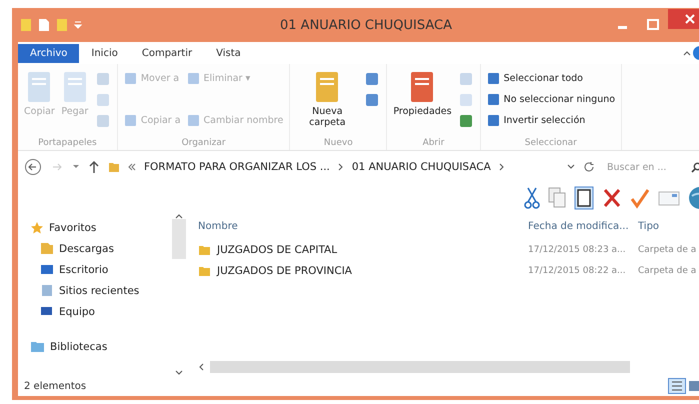 This screenshot has width=699, height=404. Describe the element at coordinates (100, 346) in the screenshot. I see `nav-item: Bibliotecas` at that location.